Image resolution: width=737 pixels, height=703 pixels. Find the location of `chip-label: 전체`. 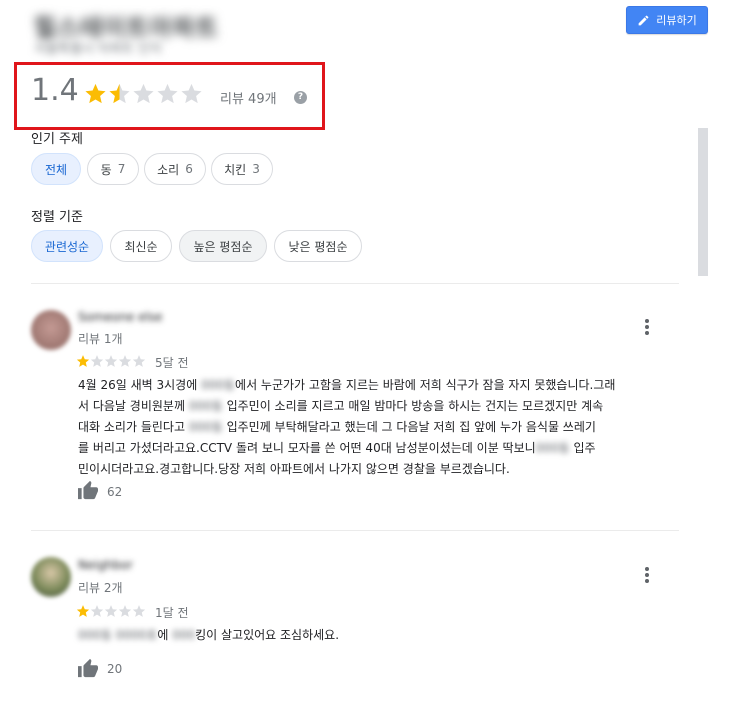

chip-label: 전체 is located at coordinates (56, 169).